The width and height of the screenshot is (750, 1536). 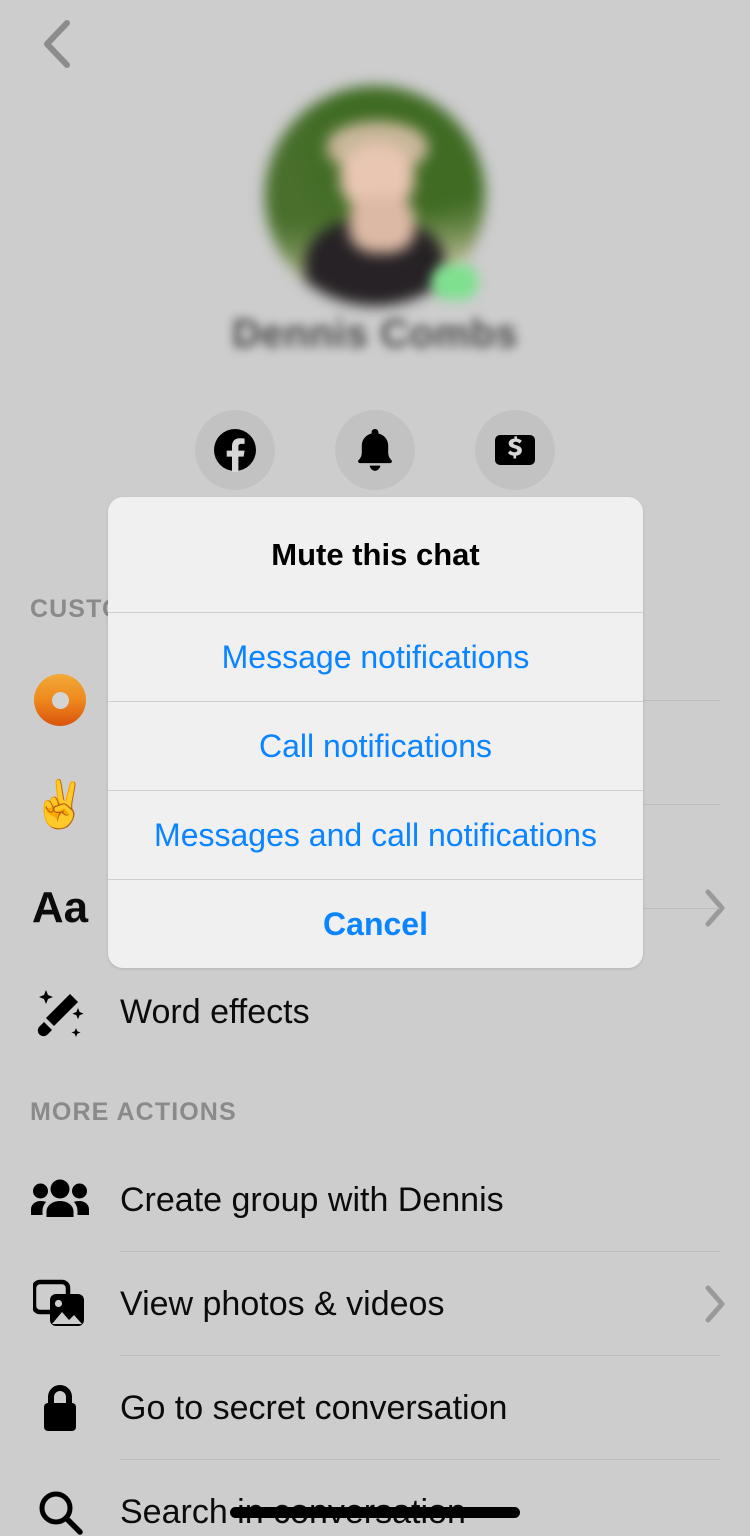 What do you see at coordinates (312, 1199) in the screenshot?
I see `list-item-label: Create group with Dennis` at bounding box center [312, 1199].